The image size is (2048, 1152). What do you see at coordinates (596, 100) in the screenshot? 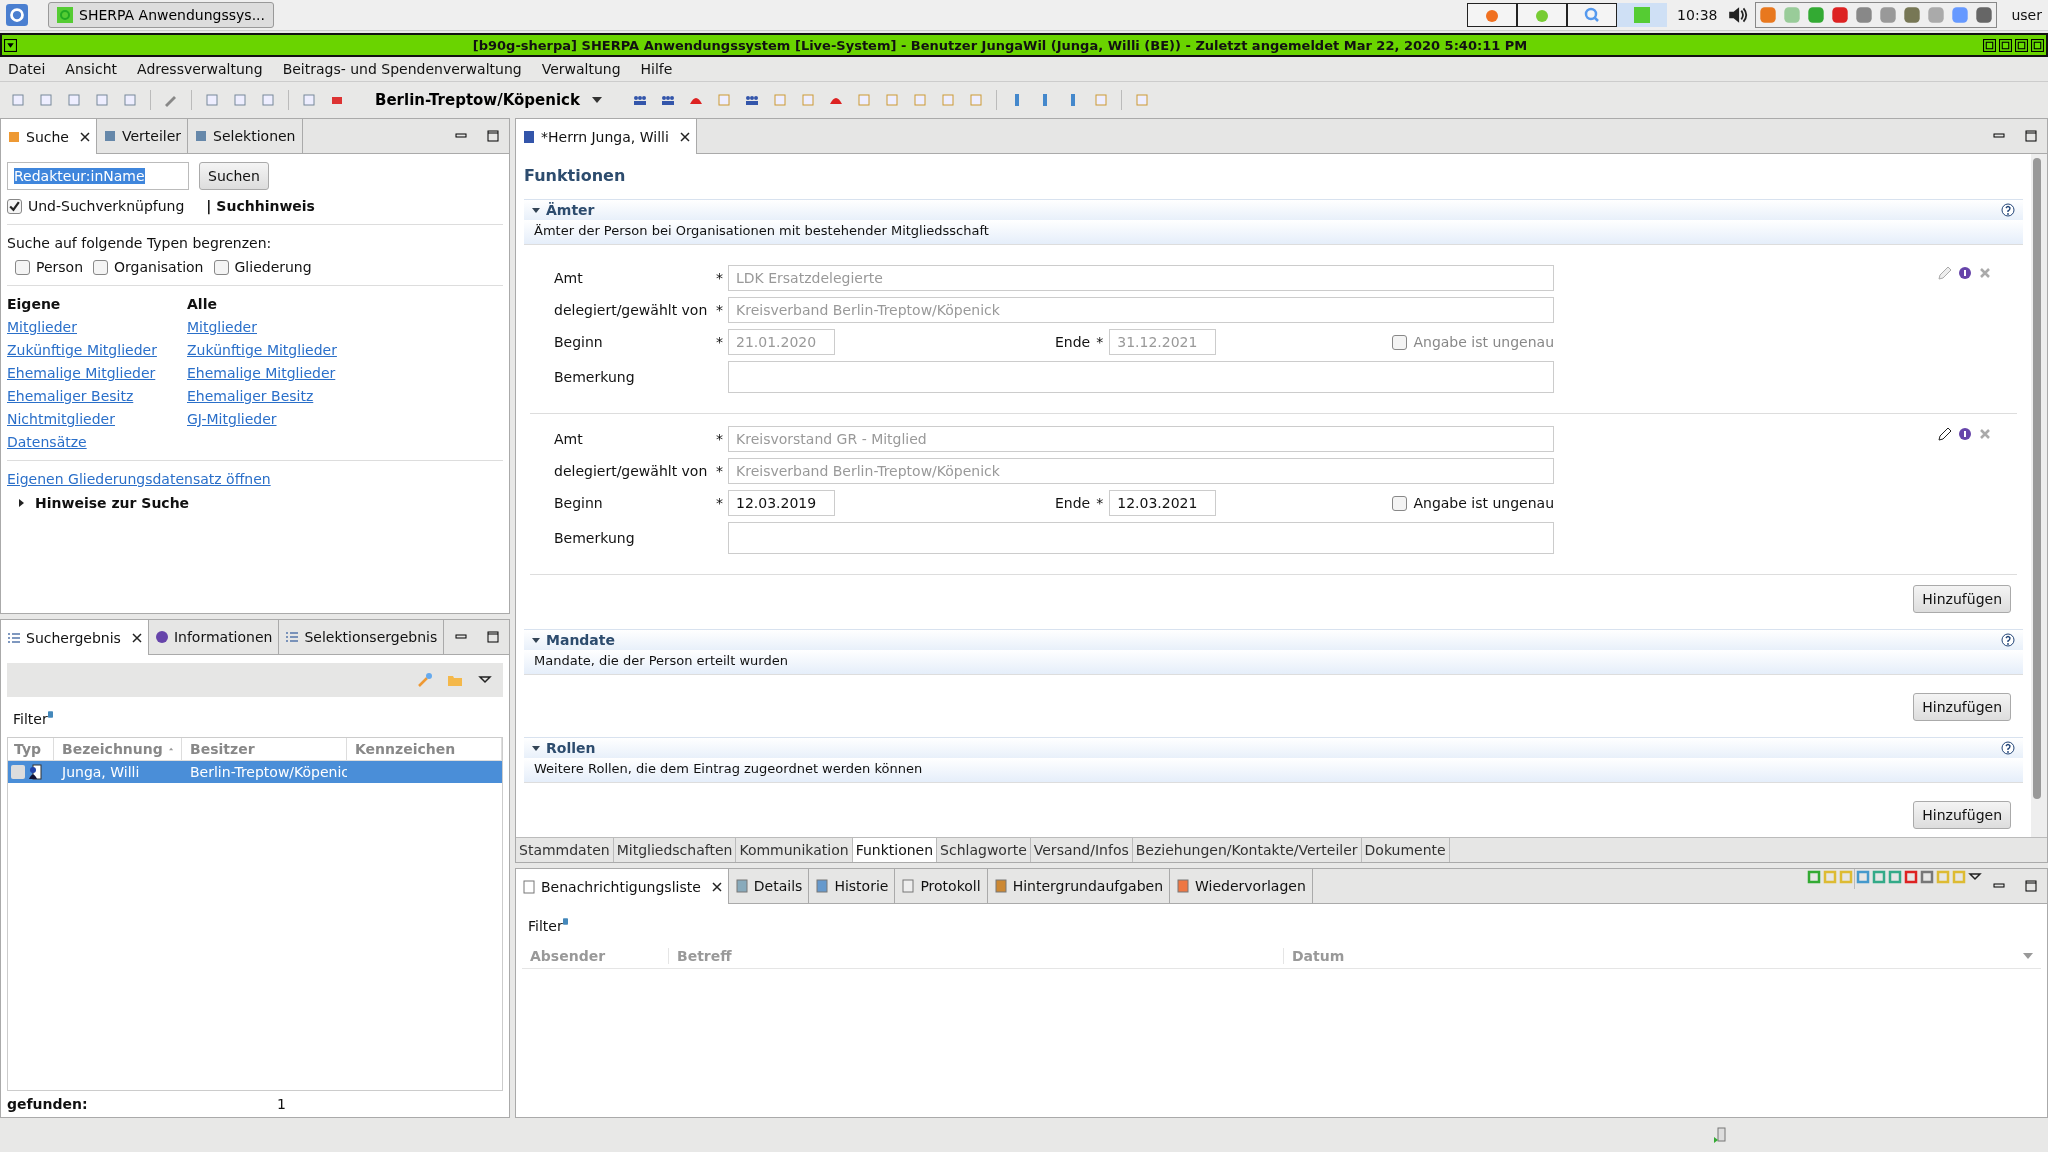
I see `caret-icon` at bounding box center [596, 100].